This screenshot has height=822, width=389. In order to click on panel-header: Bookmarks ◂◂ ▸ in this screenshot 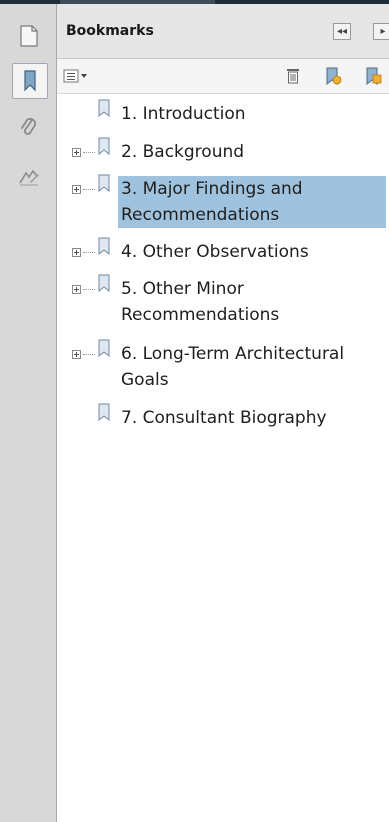, I will do `click(223, 31)`.